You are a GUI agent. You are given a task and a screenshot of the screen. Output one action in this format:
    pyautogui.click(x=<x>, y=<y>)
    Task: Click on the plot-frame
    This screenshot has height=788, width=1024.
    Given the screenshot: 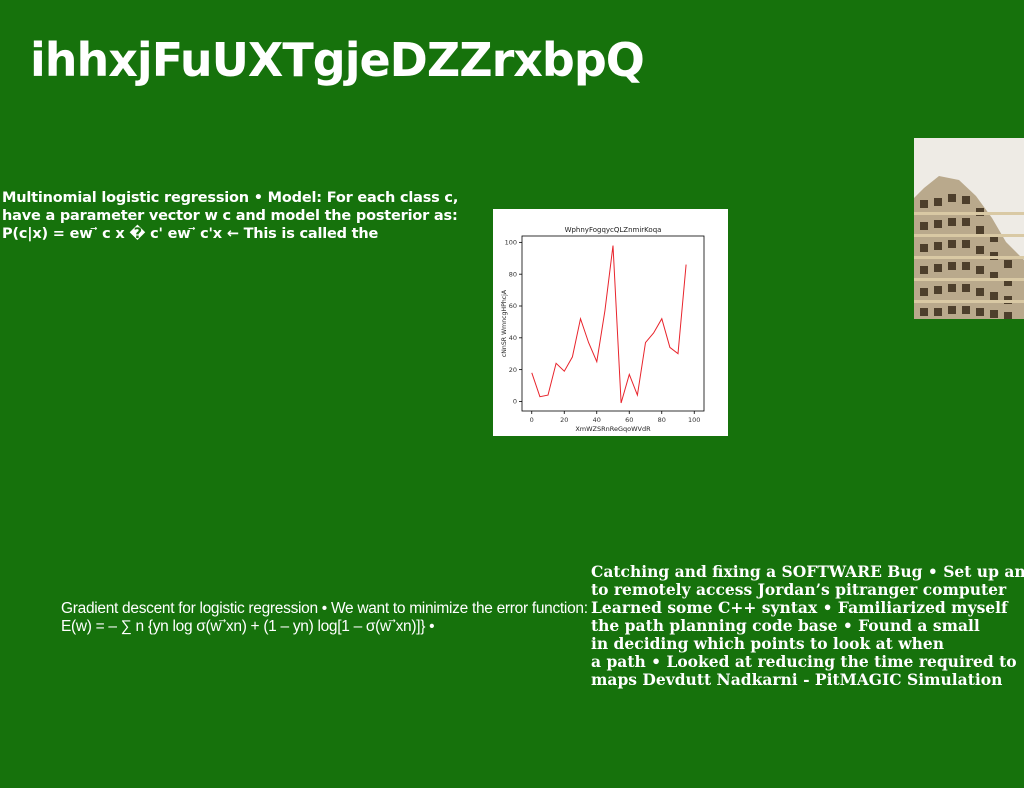 What is the action you would take?
    pyautogui.click(x=613, y=323)
    